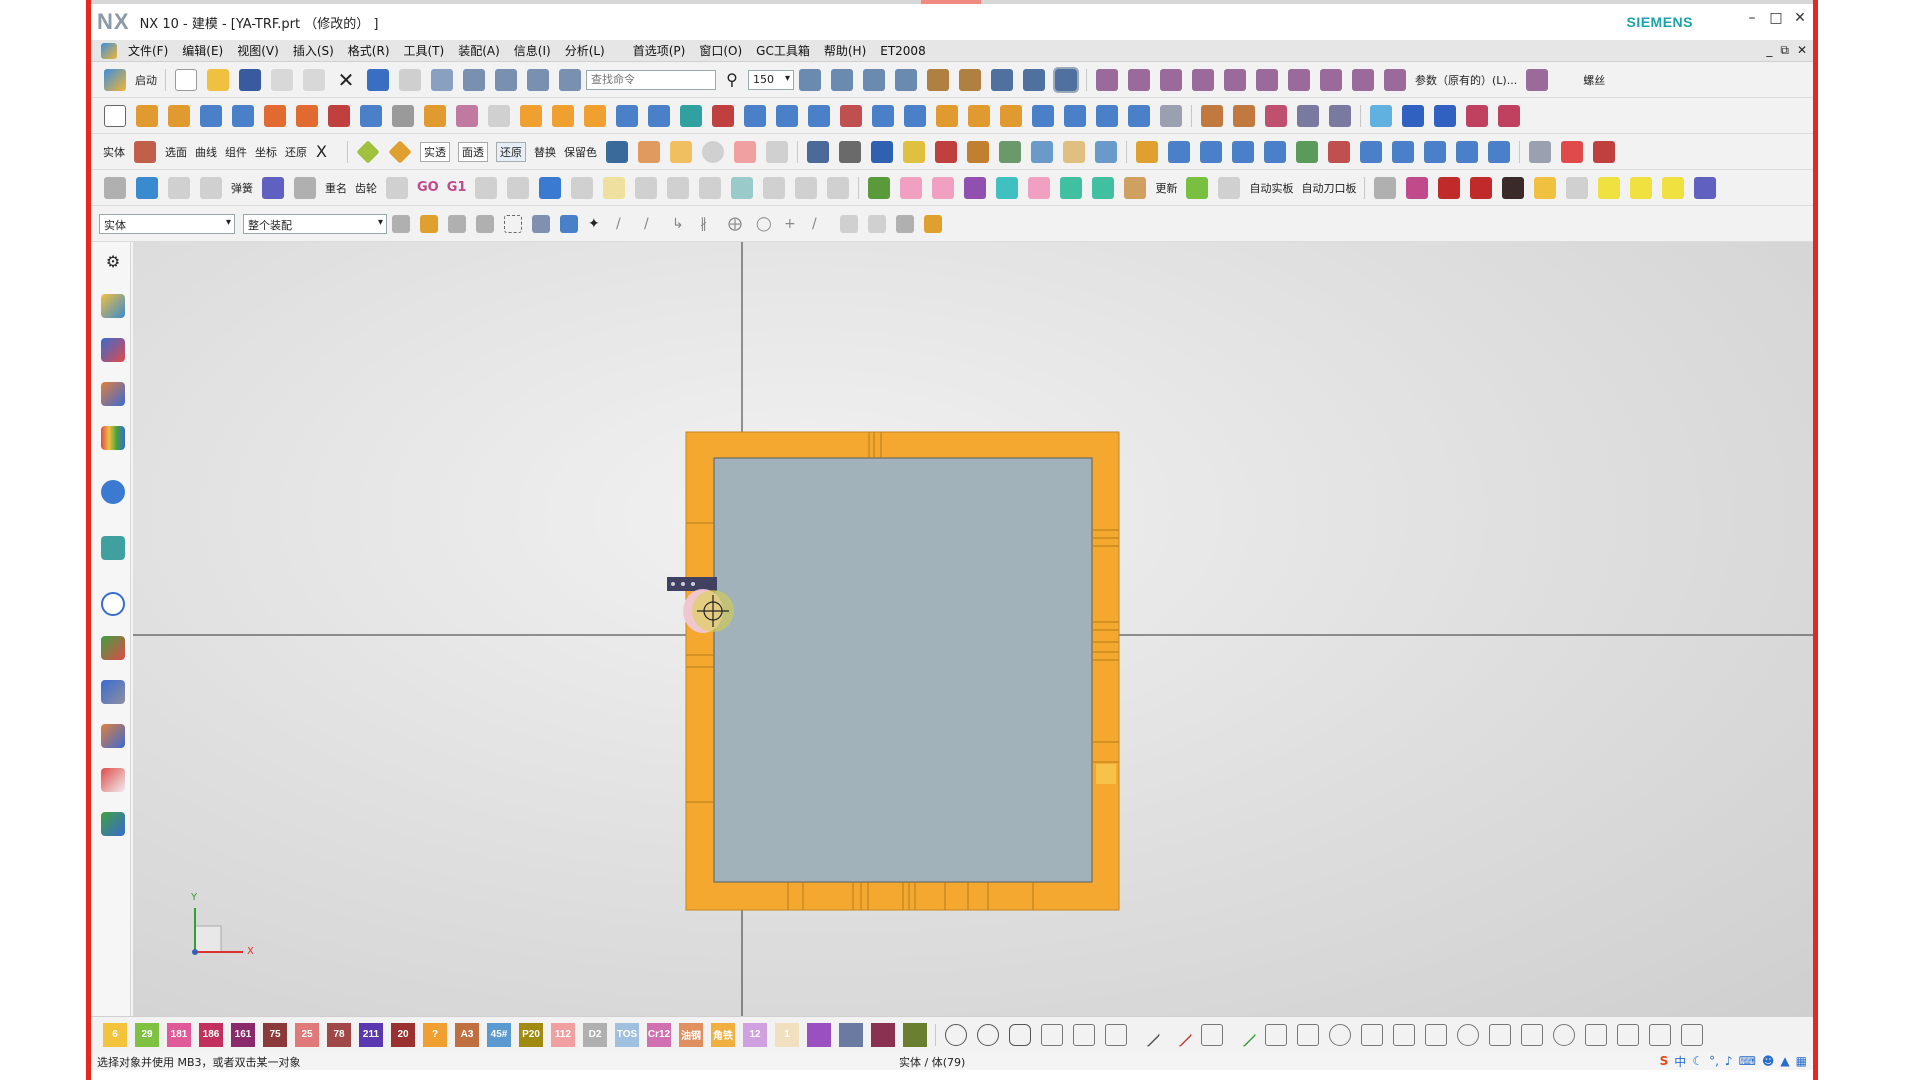 The image size is (1920, 1080). I want to click on offset-face-icon, so click(691, 115).